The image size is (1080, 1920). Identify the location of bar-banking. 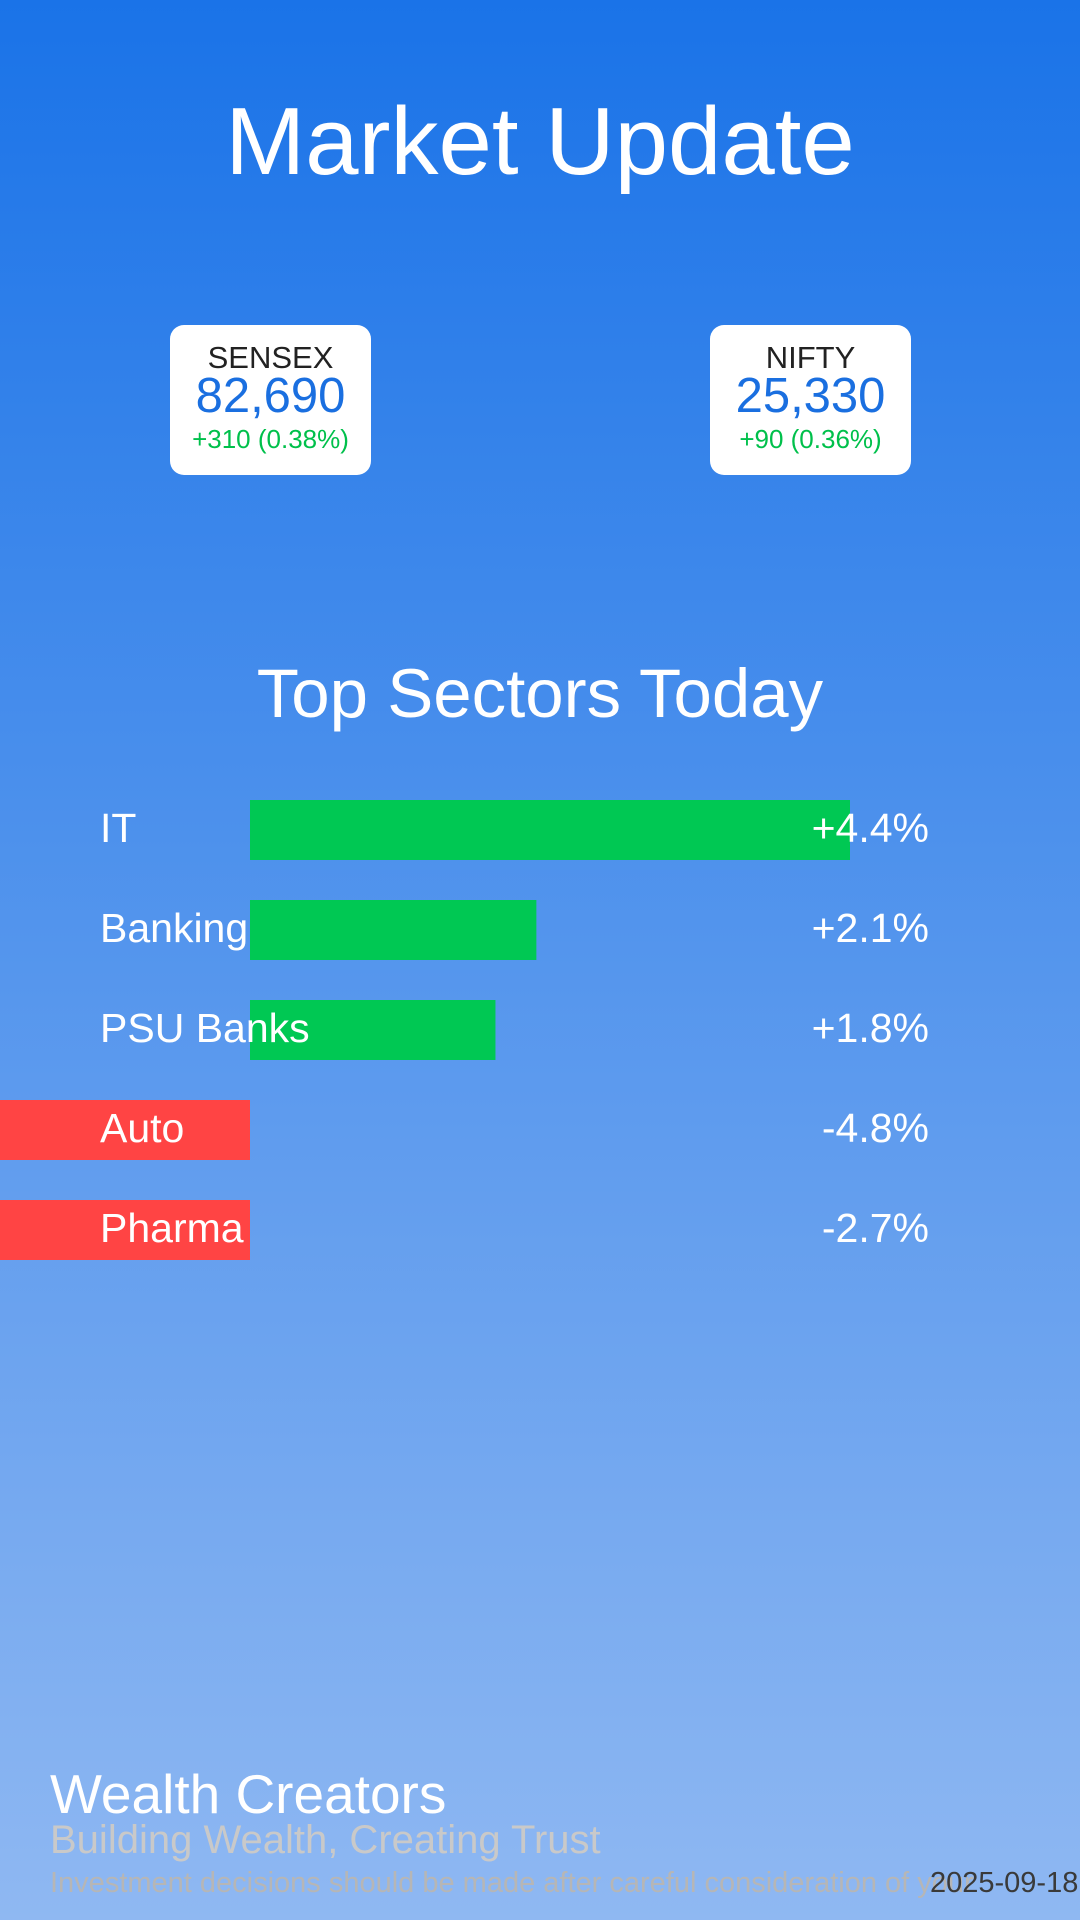
(393, 930).